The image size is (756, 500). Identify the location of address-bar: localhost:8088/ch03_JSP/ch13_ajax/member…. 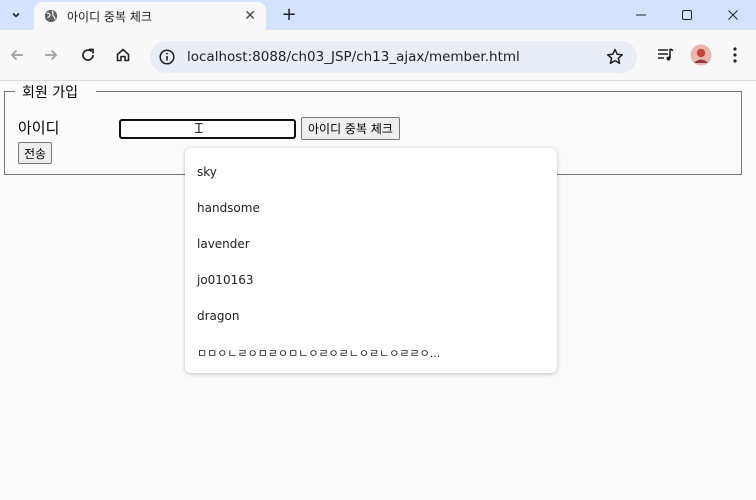
(393, 57).